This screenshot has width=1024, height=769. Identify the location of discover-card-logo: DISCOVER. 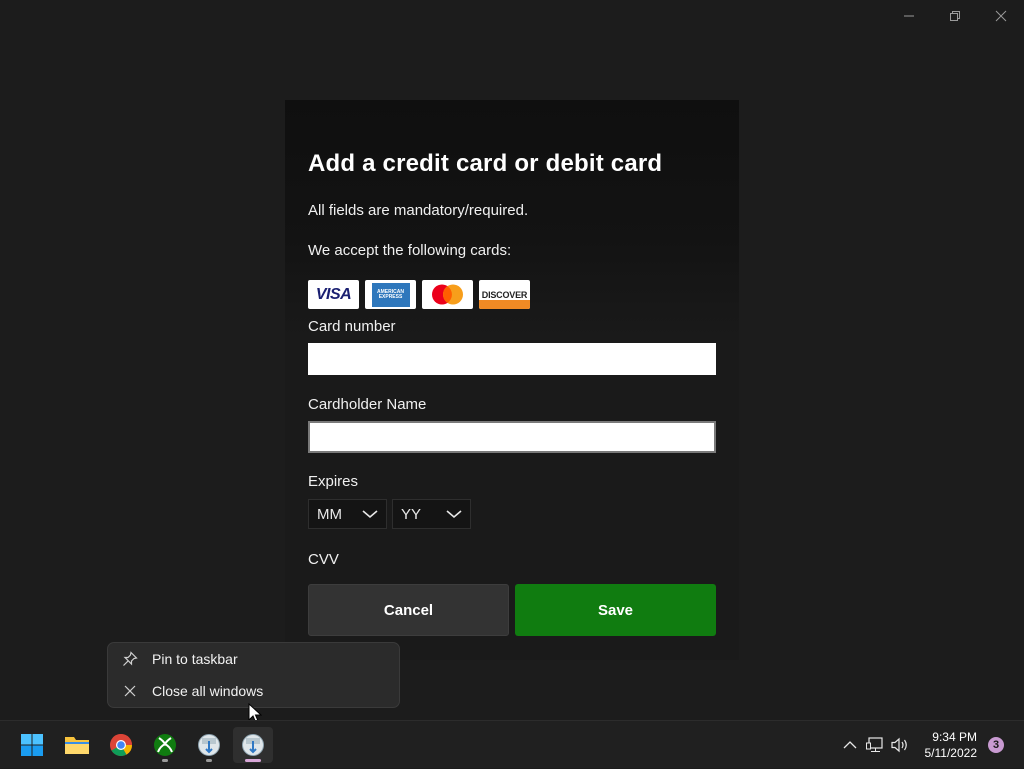
(504, 294).